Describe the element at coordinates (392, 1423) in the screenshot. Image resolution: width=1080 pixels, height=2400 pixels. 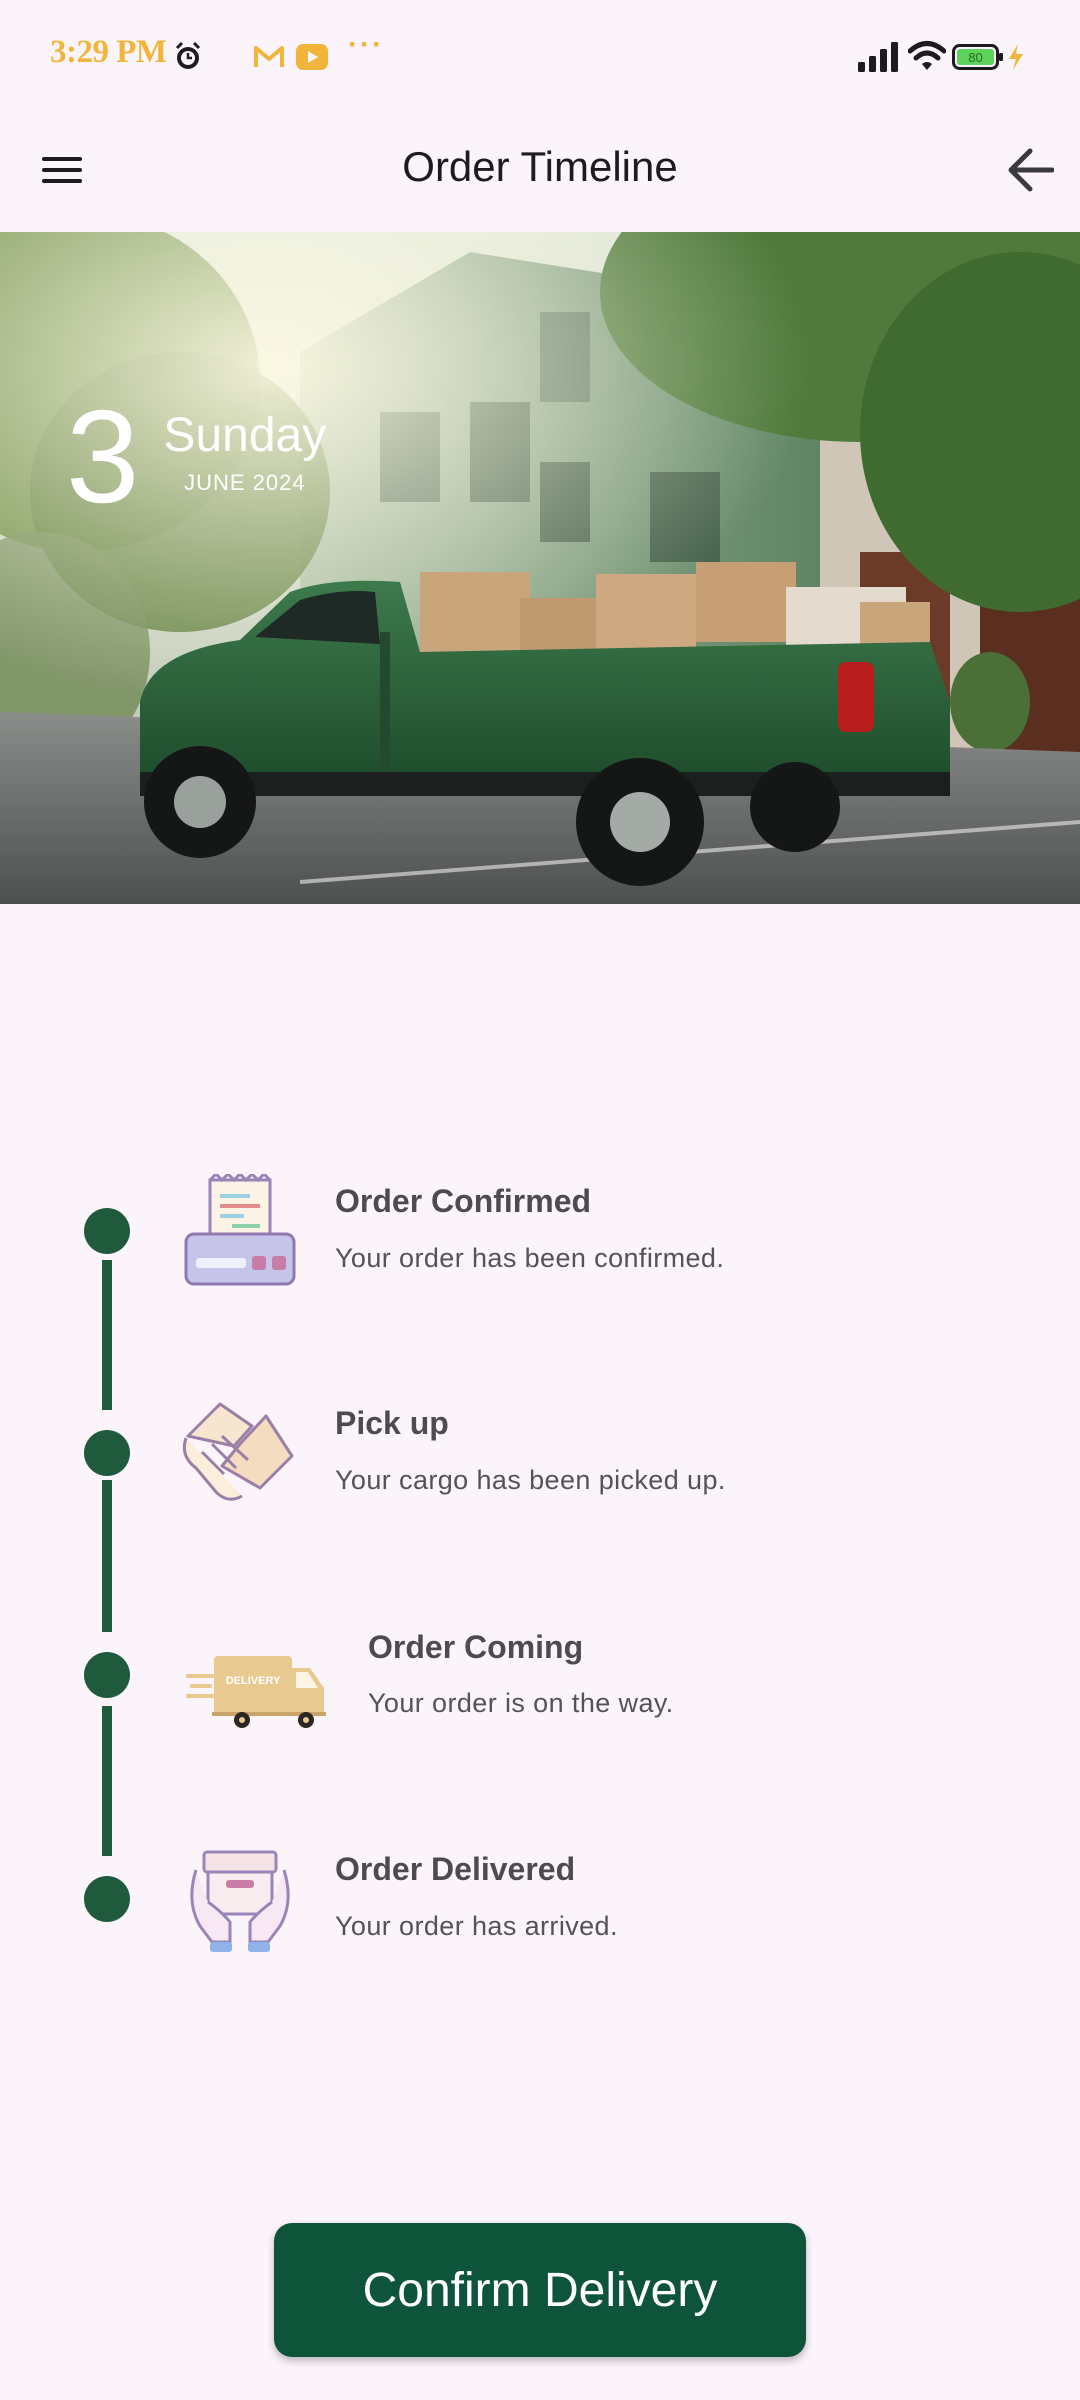
I see `step-title: Pick up` at that location.